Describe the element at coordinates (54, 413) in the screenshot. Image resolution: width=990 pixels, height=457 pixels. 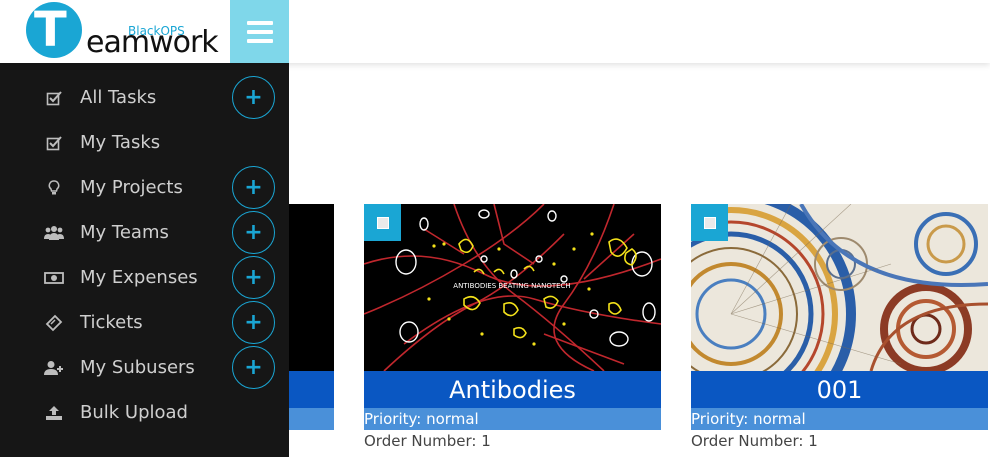
I see `upload-icon` at that location.